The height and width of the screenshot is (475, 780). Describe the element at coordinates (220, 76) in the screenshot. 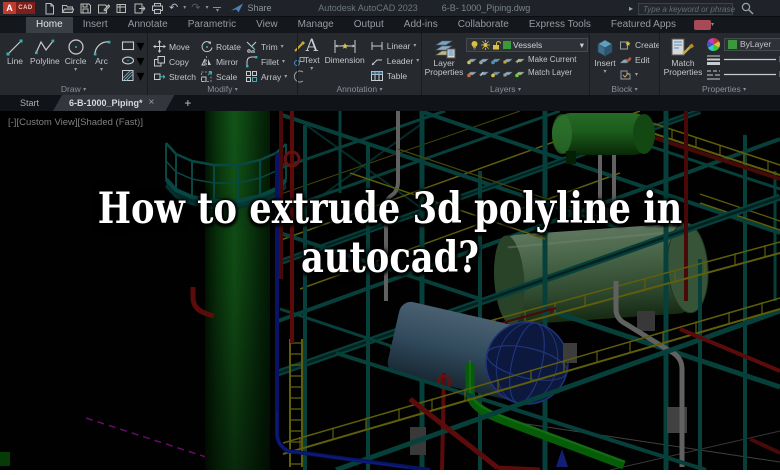

I see `scale-button: Scale` at that location.